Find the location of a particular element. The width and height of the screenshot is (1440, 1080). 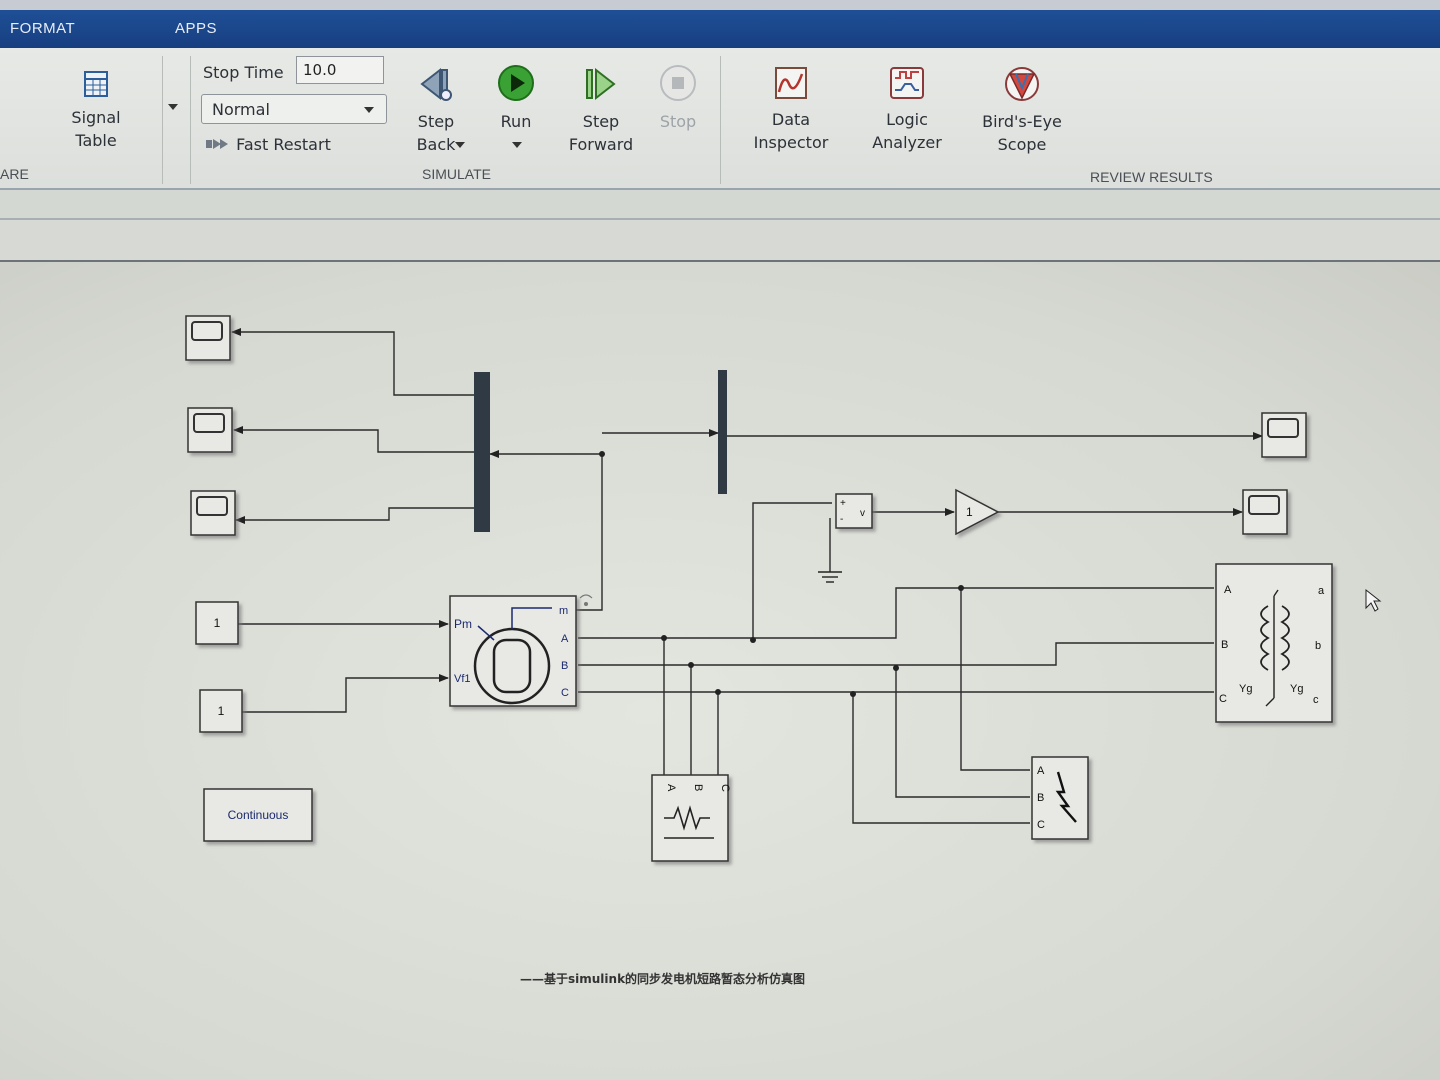

fast-restart-label: Fast Restart is located at coordinates (283, 144).